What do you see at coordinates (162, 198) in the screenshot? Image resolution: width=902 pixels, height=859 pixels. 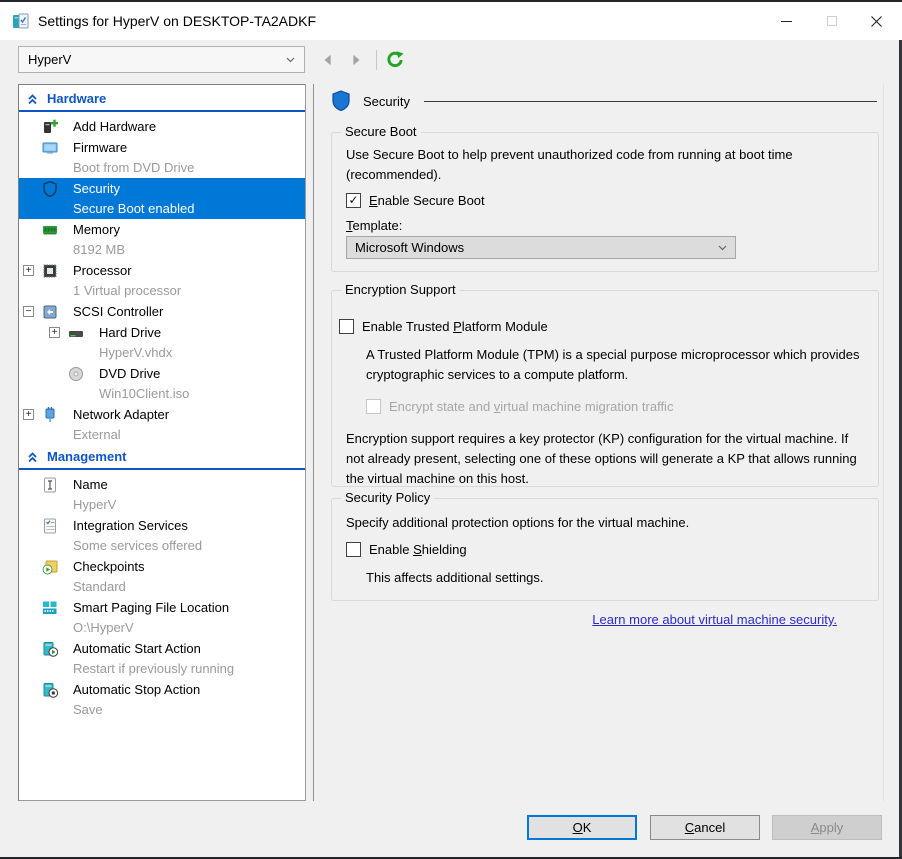 I see `sidebar-item-security: Security Secure Boot enabled` at bounding box center [162, 198].